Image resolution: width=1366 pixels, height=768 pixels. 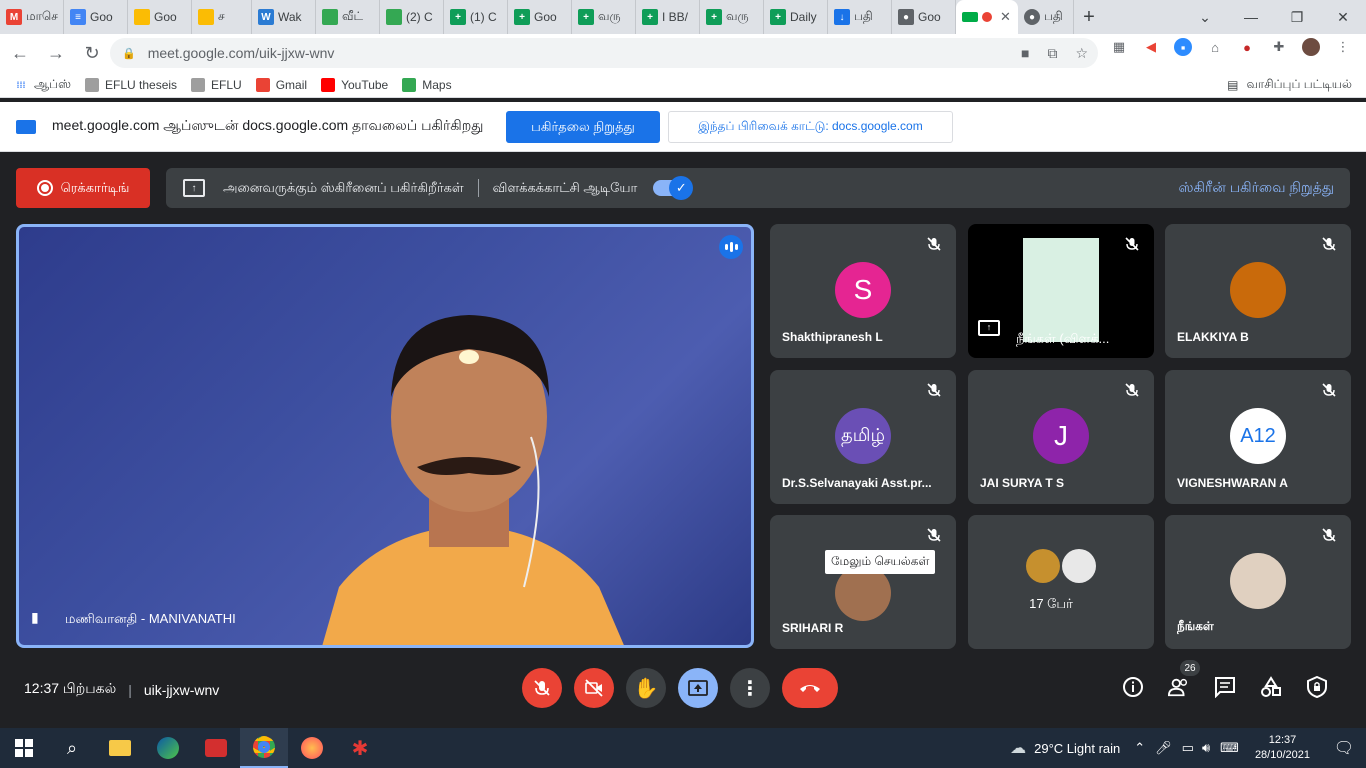 I want to click on participant-tile: J JAI SURYA T S, so click(x=1061, y=437).